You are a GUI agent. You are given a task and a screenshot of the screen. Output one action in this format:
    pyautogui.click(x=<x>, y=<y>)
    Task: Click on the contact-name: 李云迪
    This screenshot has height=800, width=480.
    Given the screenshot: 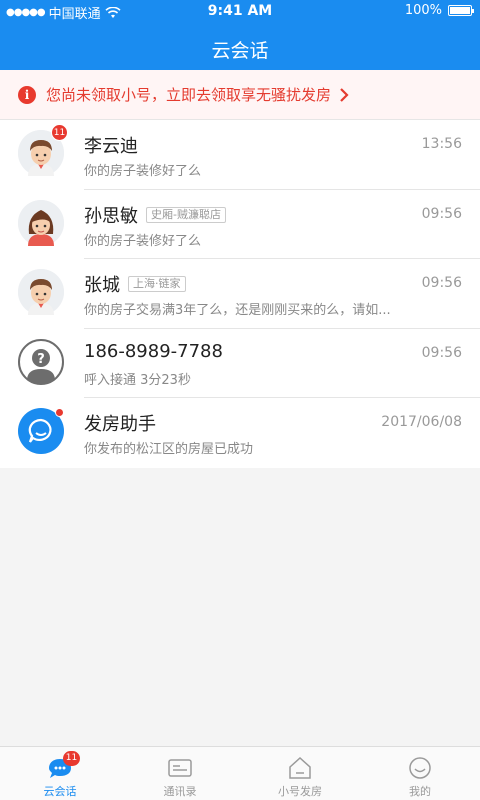 What is the action you would take?
    pyautogui.click(x=111, y=146)
    